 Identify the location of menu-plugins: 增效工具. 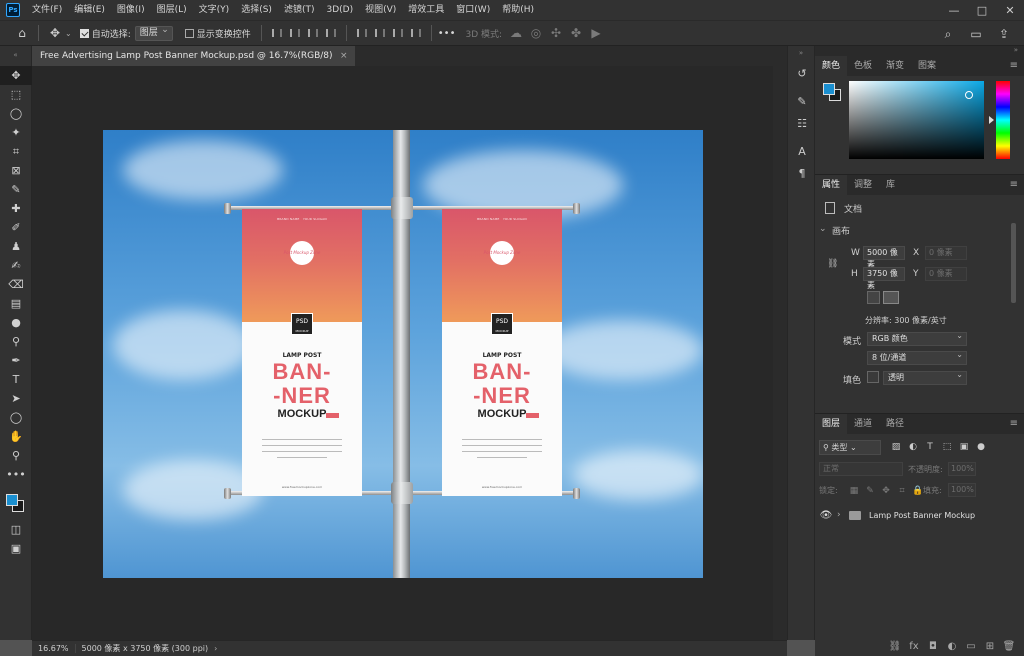
(426, 10).